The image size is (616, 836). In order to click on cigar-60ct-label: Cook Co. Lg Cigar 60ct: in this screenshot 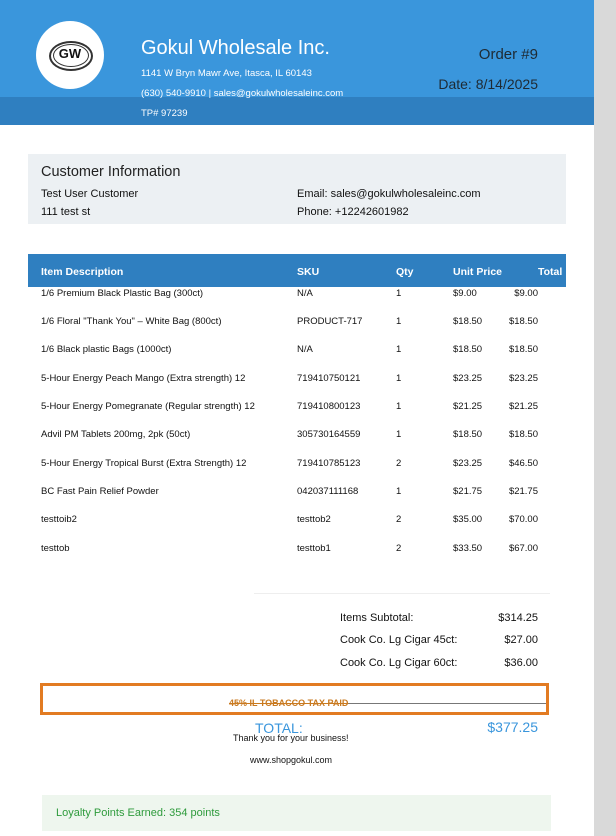, I will do `click(399, 663)`.